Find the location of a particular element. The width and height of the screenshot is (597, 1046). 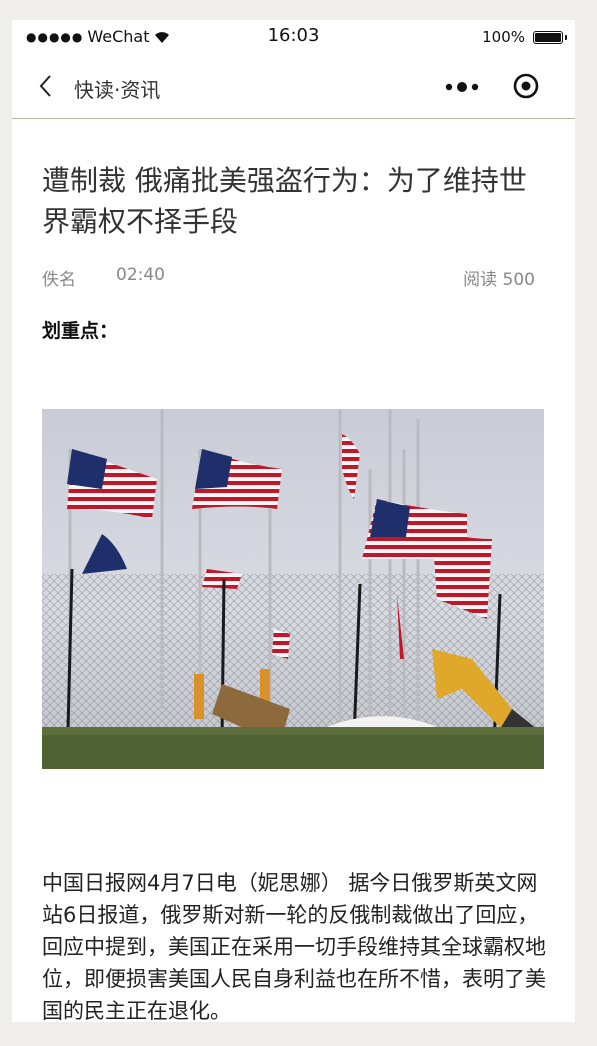

article-title: 遭制裁 俄痛批美强盗行为：为了维持世界霸权不择手段 is located at coordinates (284, 201).